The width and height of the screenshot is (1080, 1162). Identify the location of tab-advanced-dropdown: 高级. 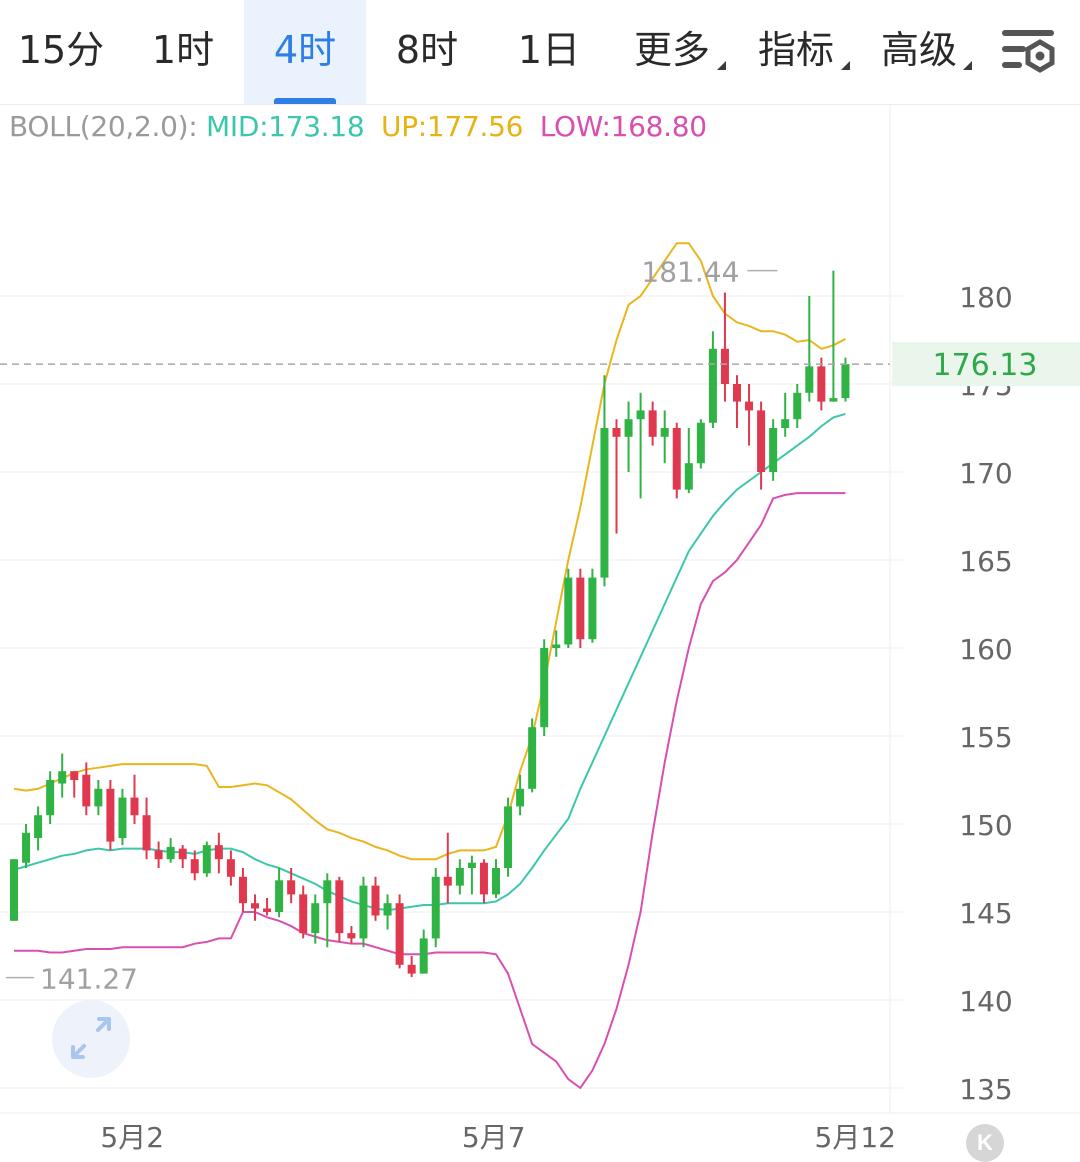
(919, 52).